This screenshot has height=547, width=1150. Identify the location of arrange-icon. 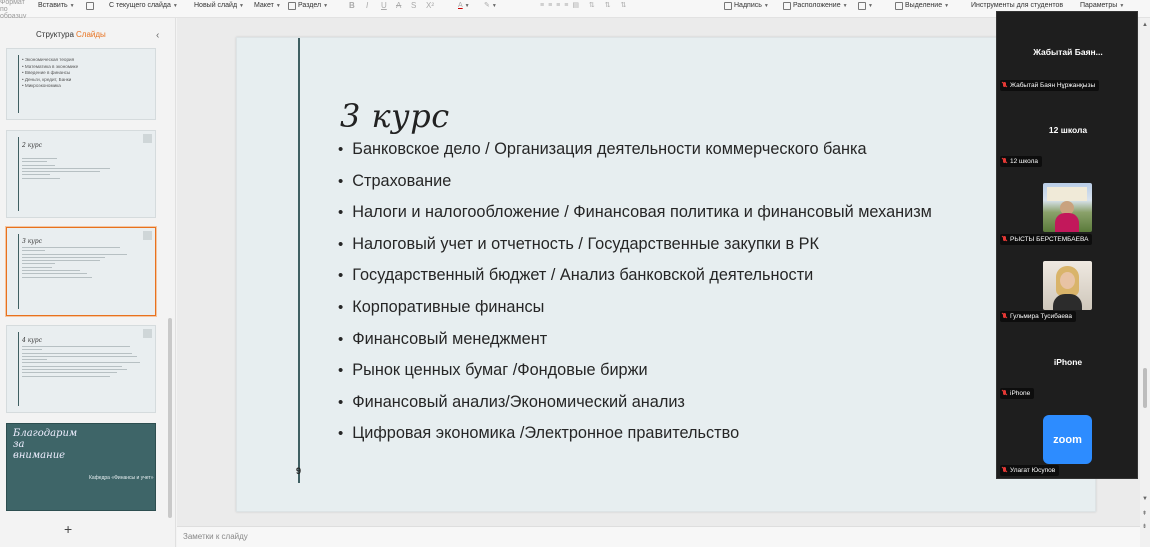
(787, 6).